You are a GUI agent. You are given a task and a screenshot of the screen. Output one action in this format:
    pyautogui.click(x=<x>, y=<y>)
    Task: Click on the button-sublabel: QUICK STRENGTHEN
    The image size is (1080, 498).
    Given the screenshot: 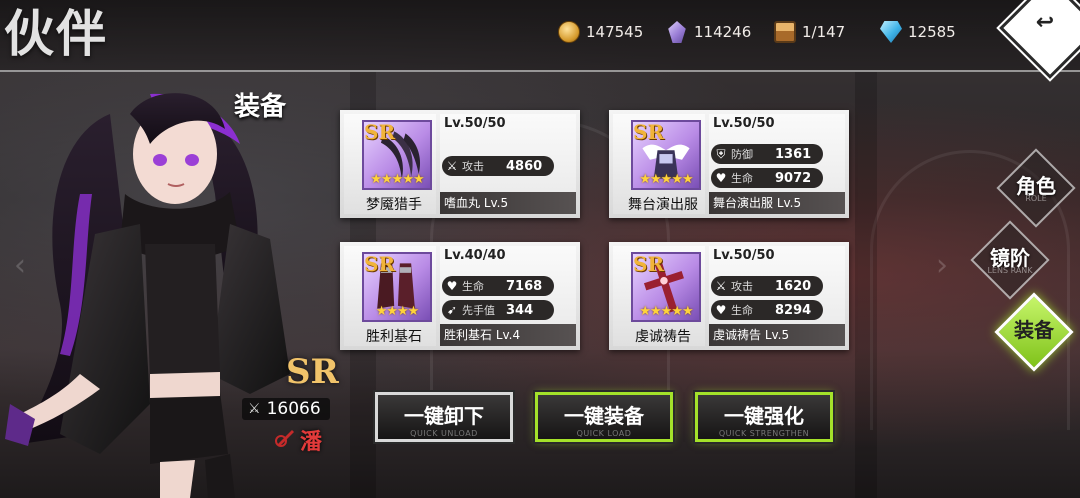 What is the action you would take?
    pyautogui.click(x=764, y=433)
    